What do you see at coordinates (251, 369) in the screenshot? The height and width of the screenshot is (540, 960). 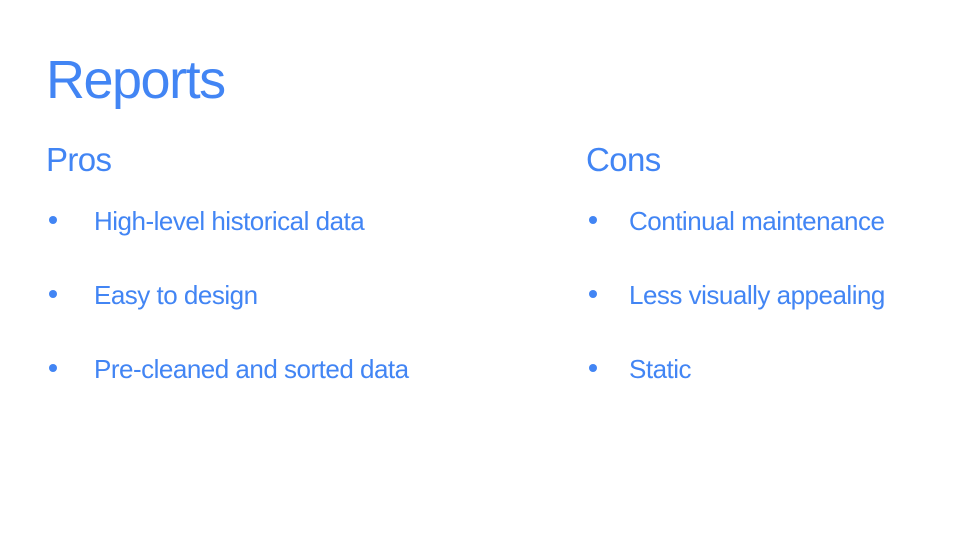 I see `pros-item-text: Pre-cleaned and sorted data` at bounding box center [251, 369].